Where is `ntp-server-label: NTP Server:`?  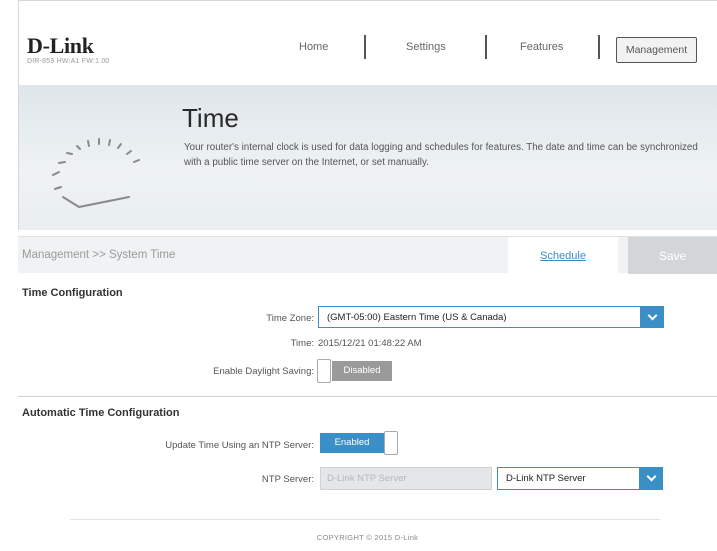 ntp-server-label: NTP Server: is located at coordinates (287, 479).